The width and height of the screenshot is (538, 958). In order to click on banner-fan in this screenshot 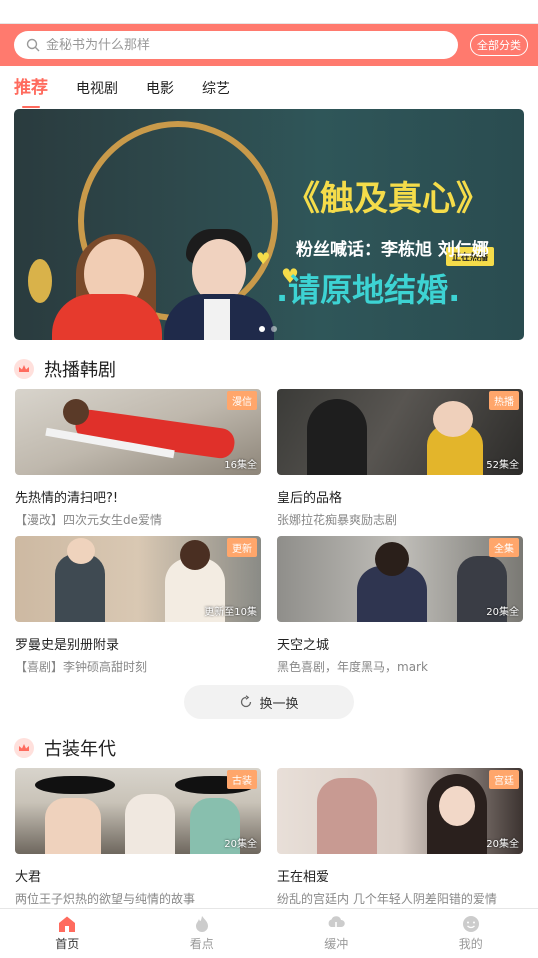, I will do `click(40, 281)`.